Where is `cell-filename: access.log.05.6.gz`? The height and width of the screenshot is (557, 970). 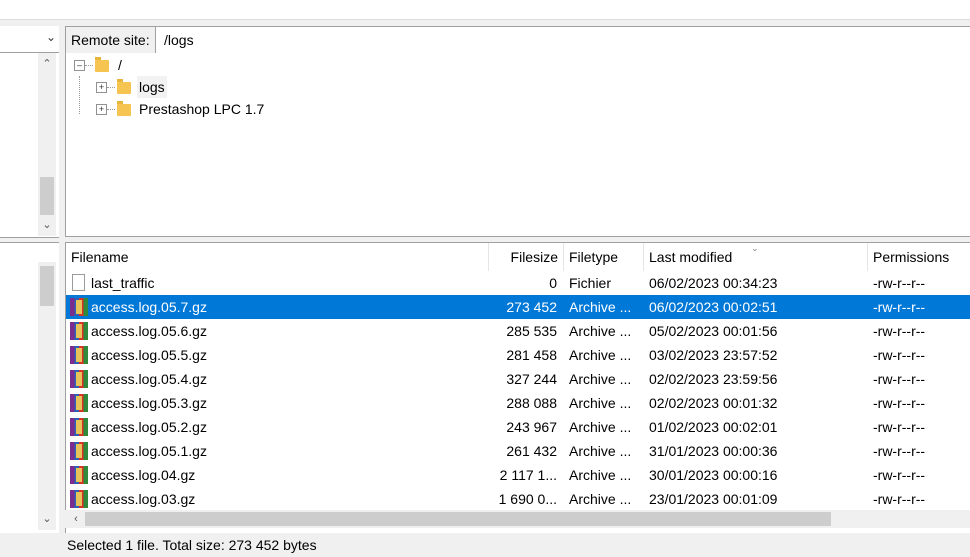
cell-filename: access.log.05.6.gz is located at coordinates (149, 331).